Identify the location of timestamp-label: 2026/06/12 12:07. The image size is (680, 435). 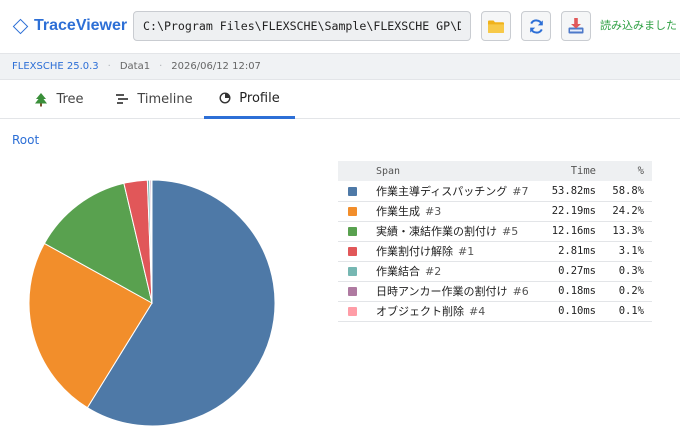
(216, 66).